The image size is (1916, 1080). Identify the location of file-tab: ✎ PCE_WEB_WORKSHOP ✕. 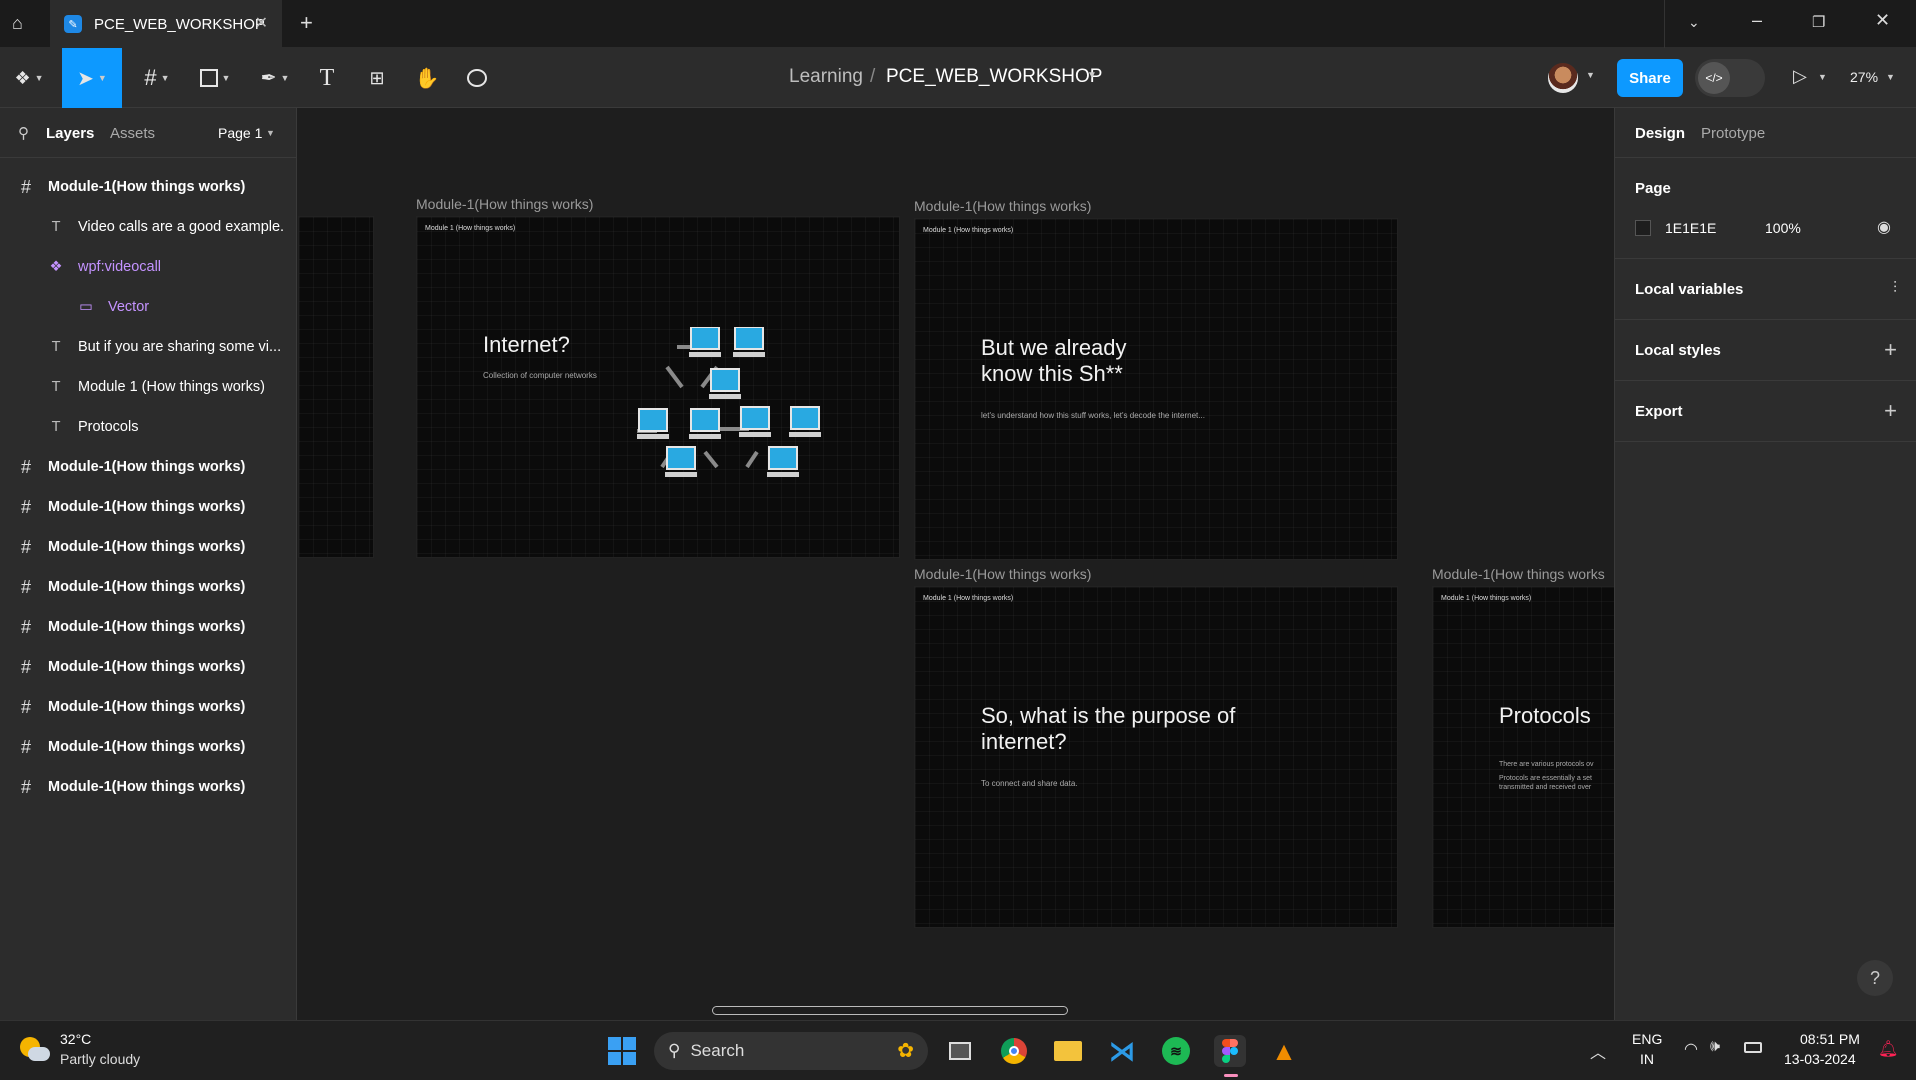
(166, 24).